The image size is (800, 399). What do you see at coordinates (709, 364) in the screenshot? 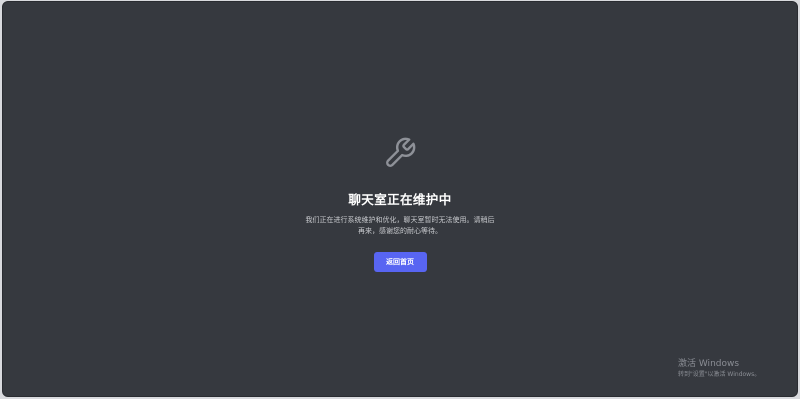
I see `activation-title: 激活 Windows` at bounding box center [709, 364].